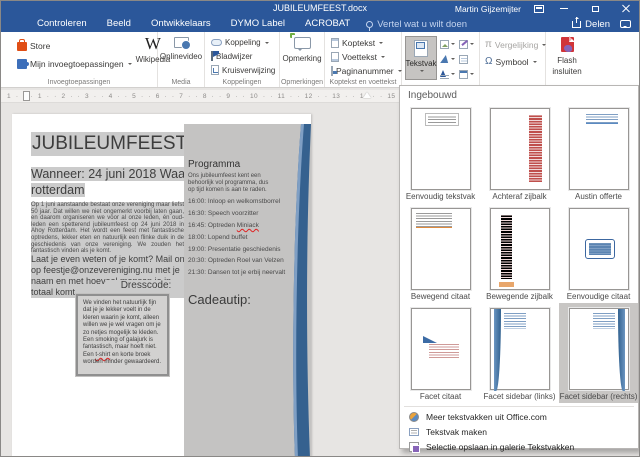  I want to click on gallery-item-facet-sidebar-rechts: Facet sidebar (rechts), so click(598, 353).